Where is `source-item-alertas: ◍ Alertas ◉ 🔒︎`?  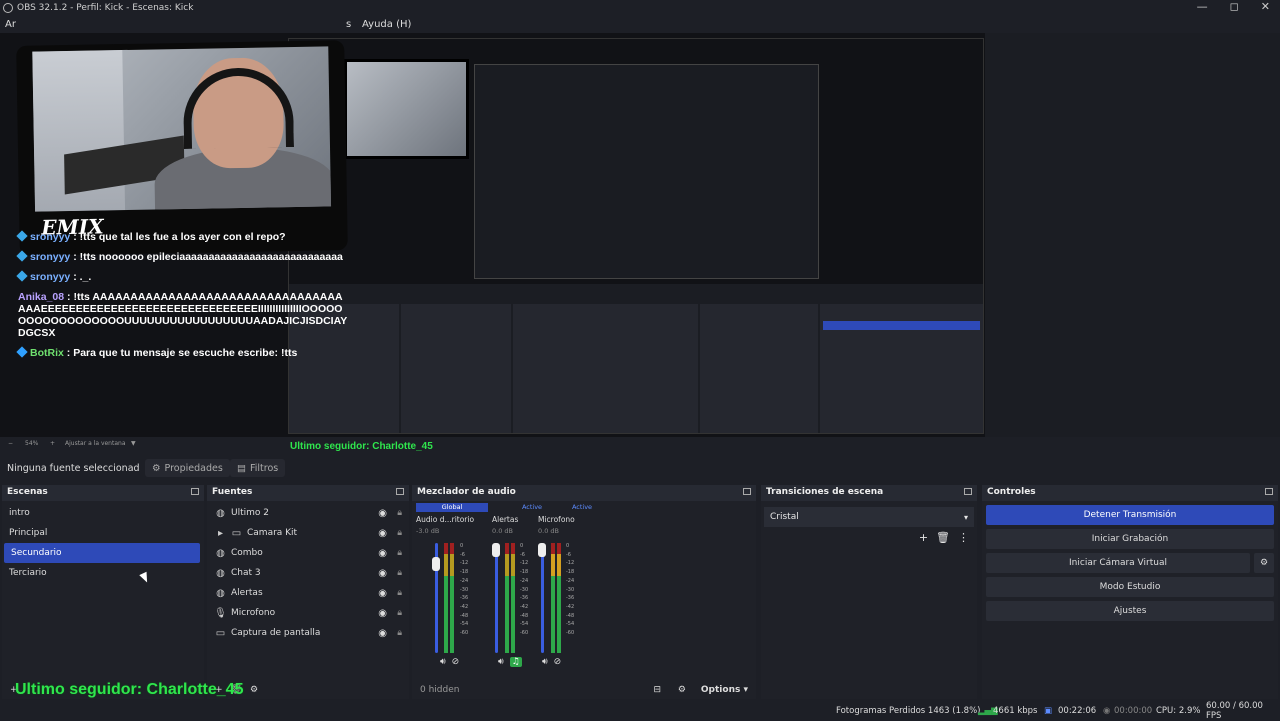
source-item-alertas: ◍ Alertas ◉ 🔒︎ is located at coordinates (308, 593).